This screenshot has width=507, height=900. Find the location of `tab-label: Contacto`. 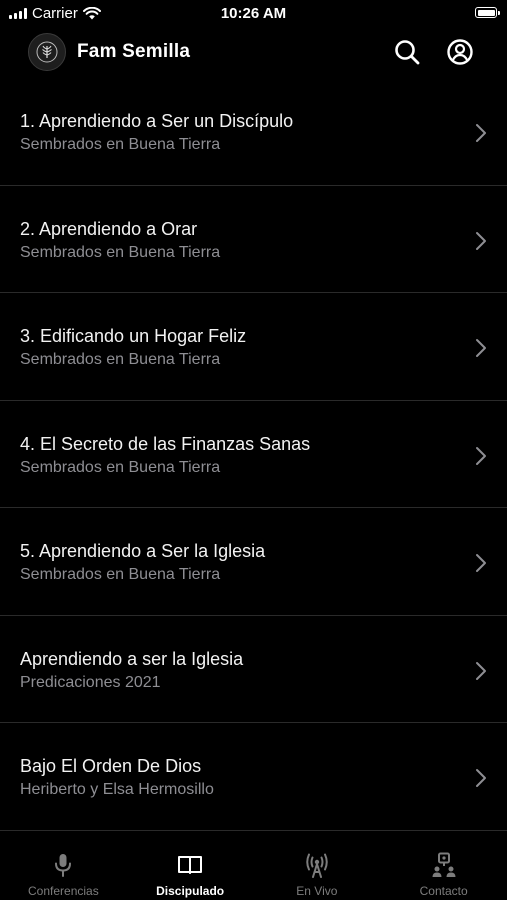

tab-label: Contacto is located at coordinates (443, 891).